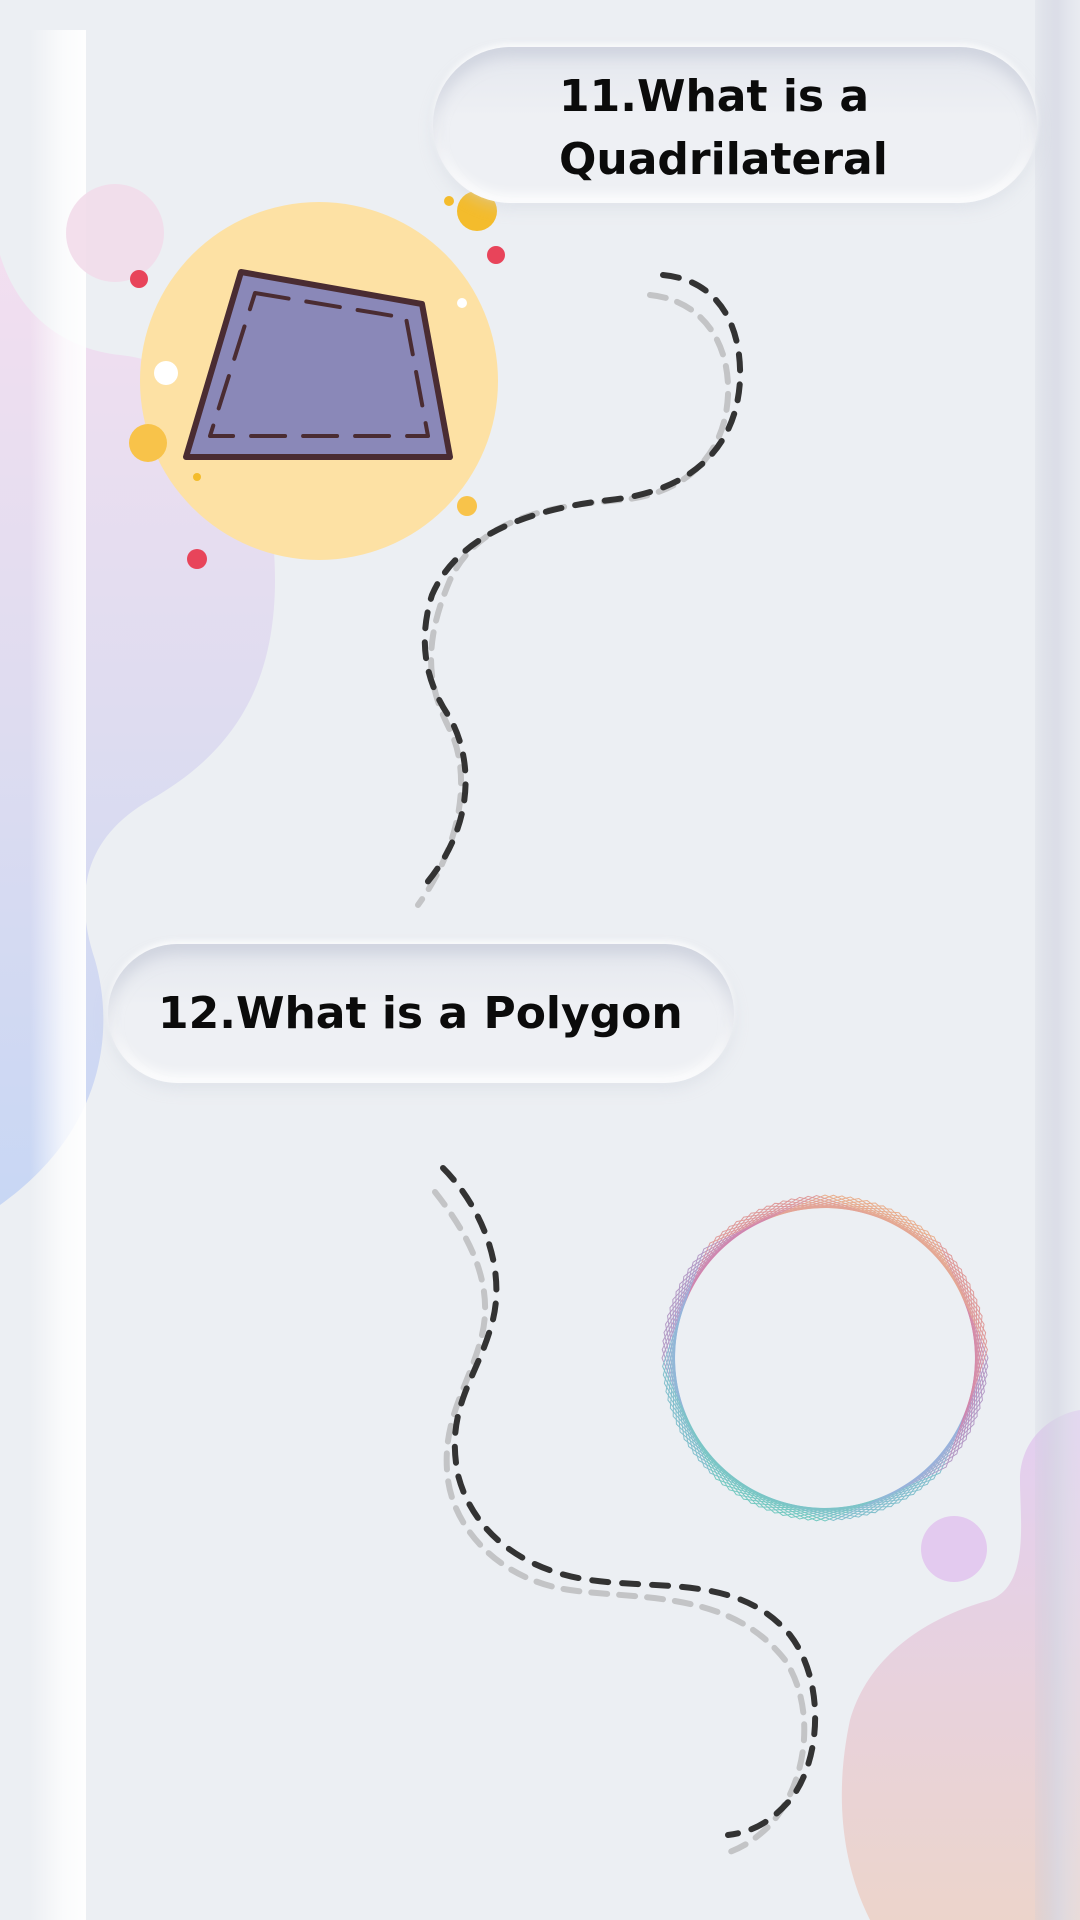 The width and height of the screenshot is (1080, 1920). What do you see at coordinates (714, 96) in the screenshot?
I see `question-11-title-line-1: 11.What is a` at bounding box center [714, 96].